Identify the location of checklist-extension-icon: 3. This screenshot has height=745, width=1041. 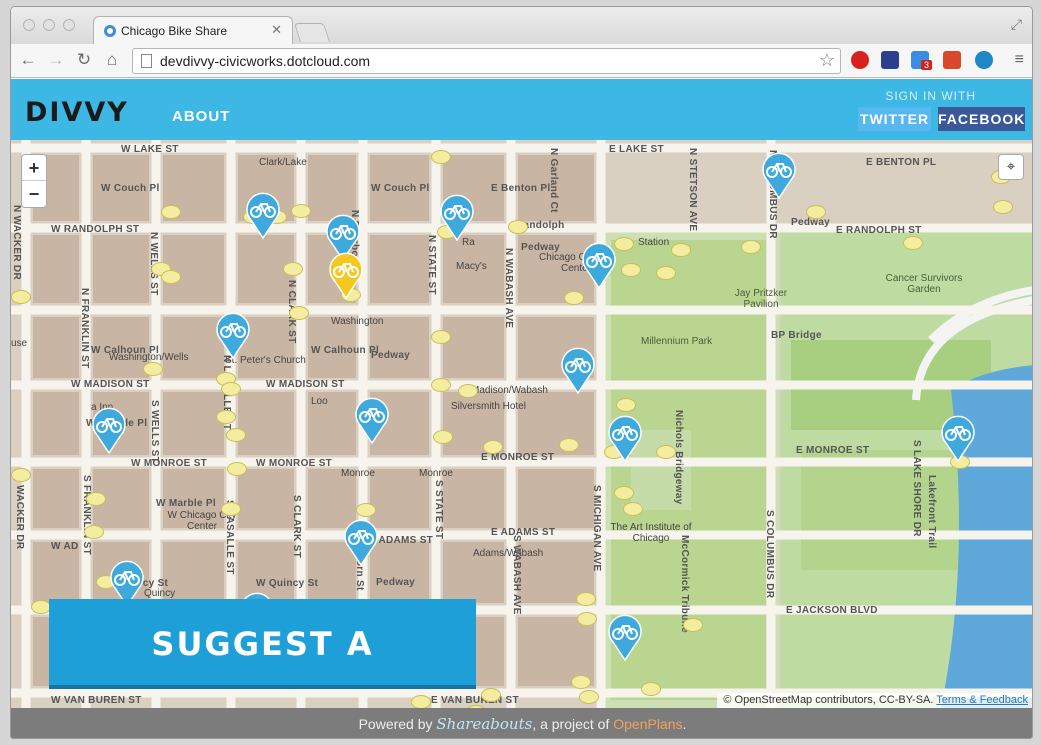
(922, 60).